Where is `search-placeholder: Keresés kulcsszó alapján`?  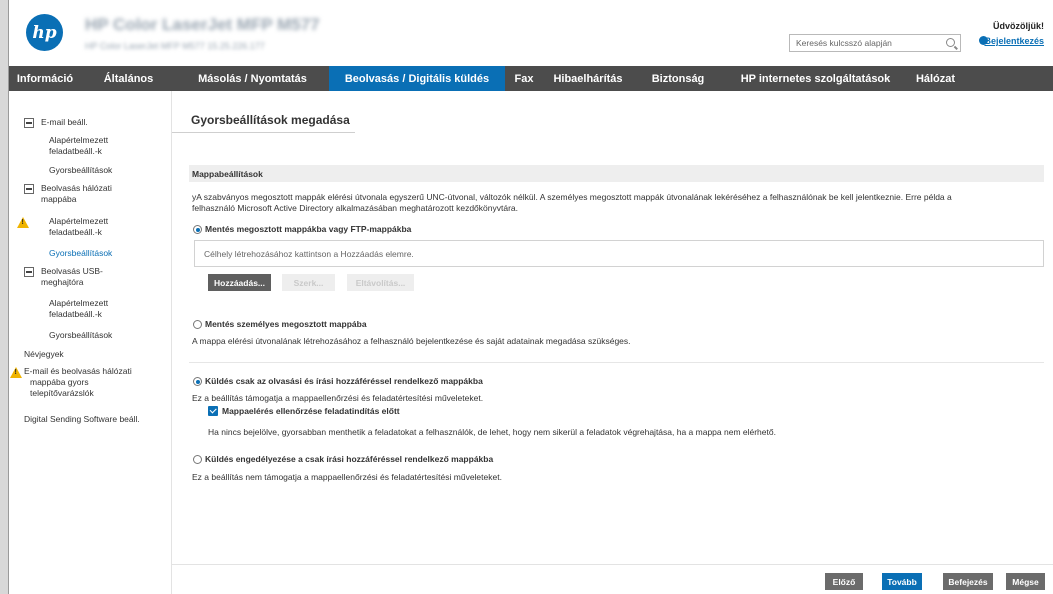 search-placeholder: Keresés kulcsszó alapján is located at coordinates (844, 43).